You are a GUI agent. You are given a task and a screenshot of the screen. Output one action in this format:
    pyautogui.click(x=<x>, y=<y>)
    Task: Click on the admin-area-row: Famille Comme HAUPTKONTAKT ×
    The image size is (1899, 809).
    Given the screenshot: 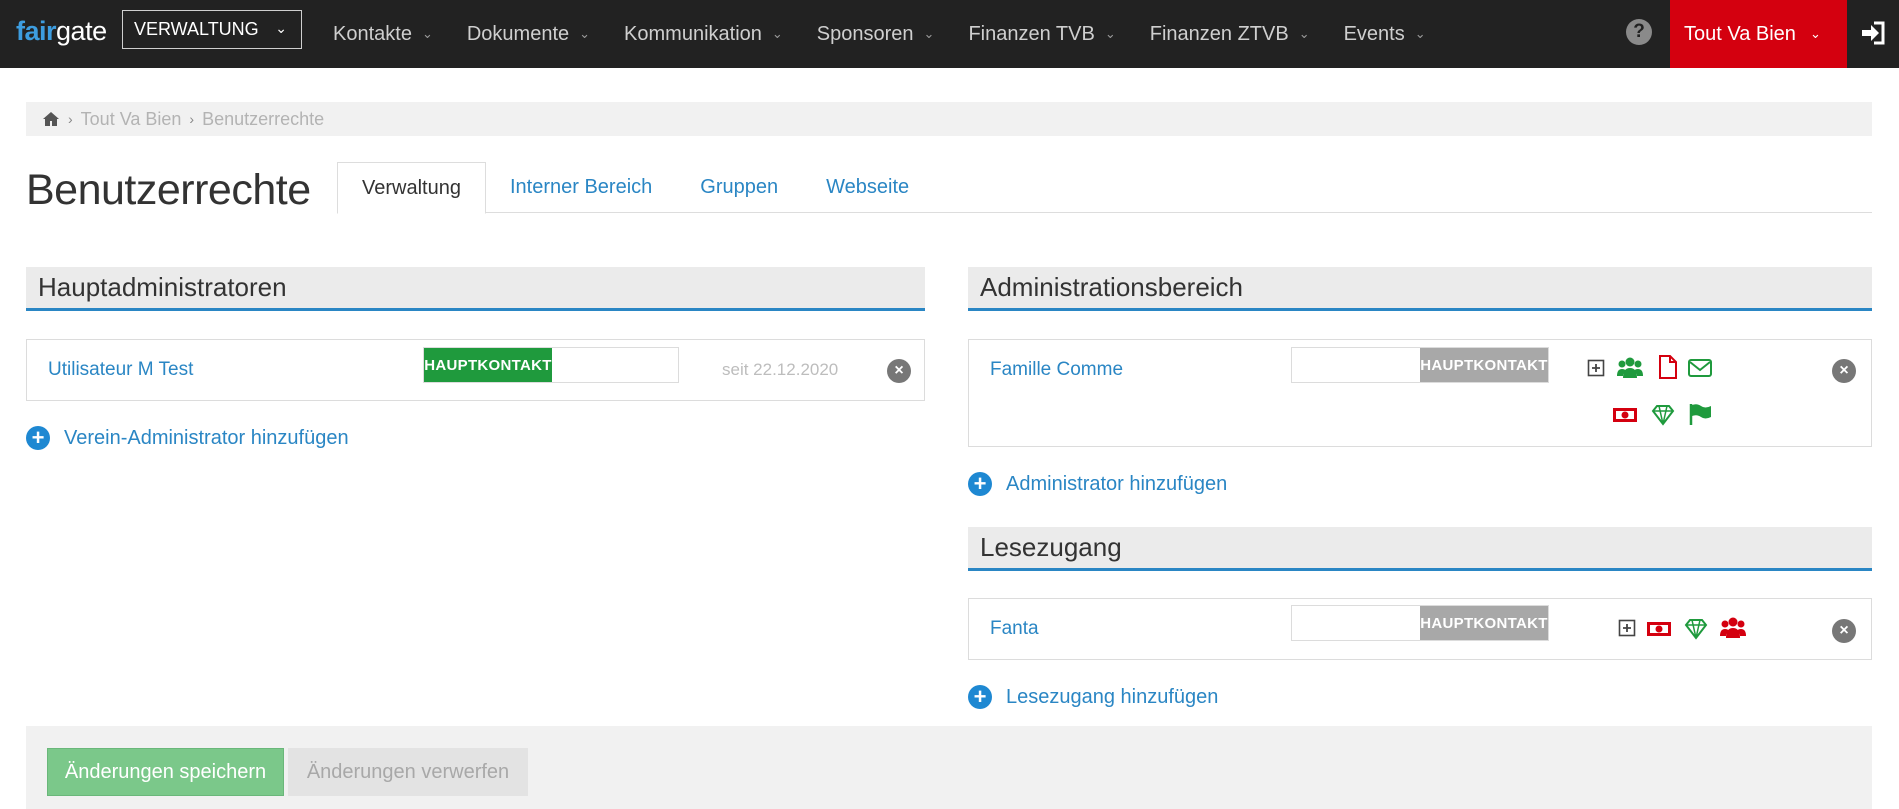 What is the action you would take?
    pyautogui.click(x=1420, y=393)
    